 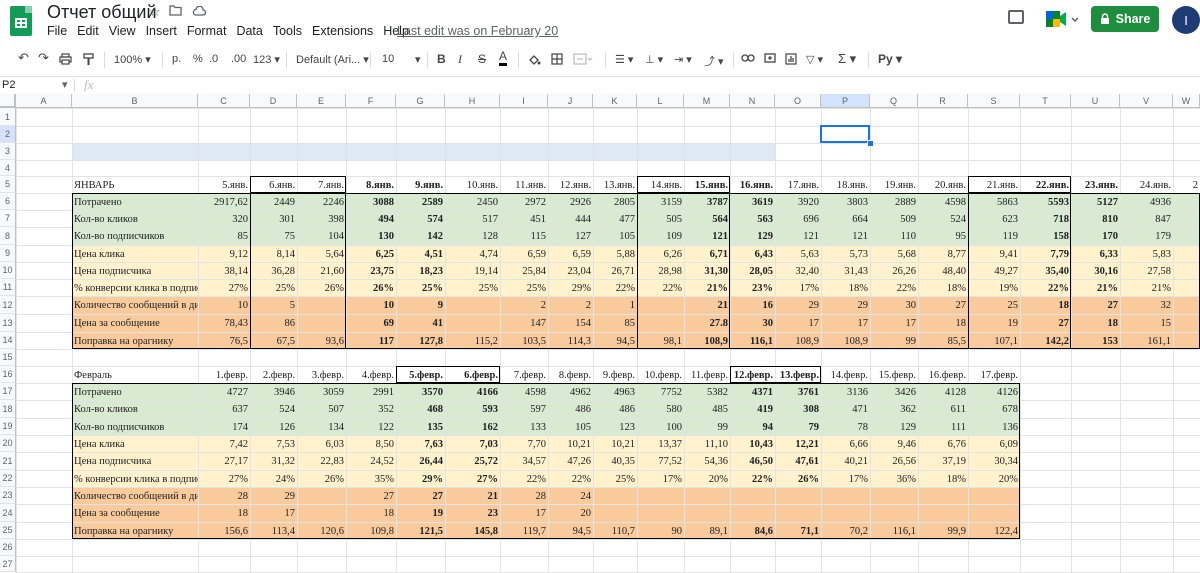 What do you see at coordinates (371, 409) in the screenshot?
I see `data-cell: 352` at bounding box center [371, 409].